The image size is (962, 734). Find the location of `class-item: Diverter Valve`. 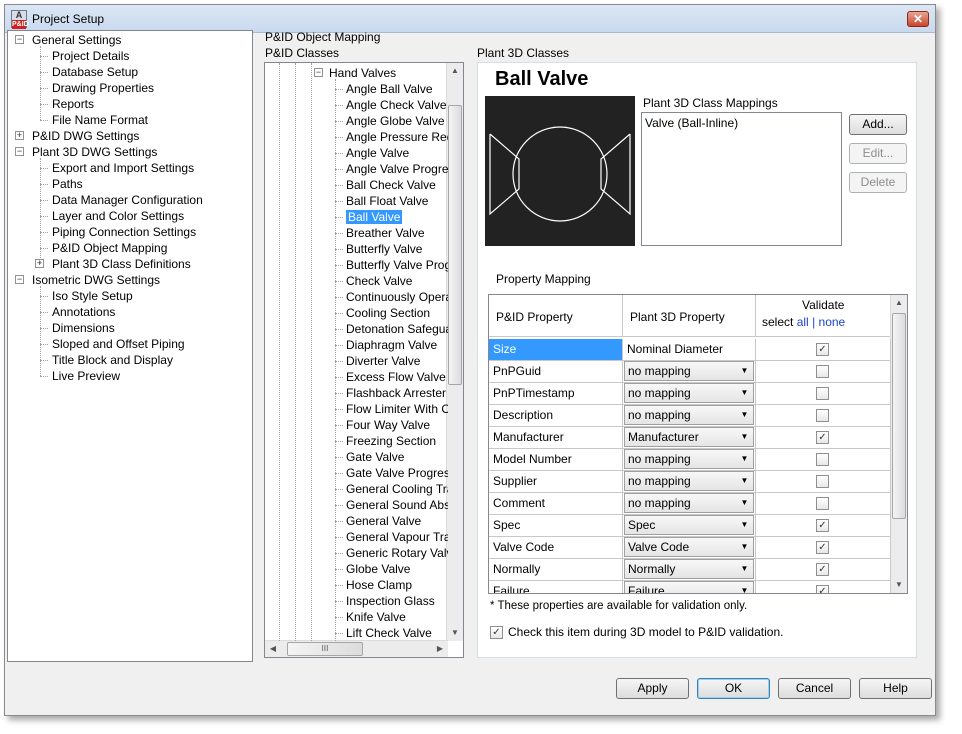

class-item: Diverter Valve is located at coordinates (397, 361).